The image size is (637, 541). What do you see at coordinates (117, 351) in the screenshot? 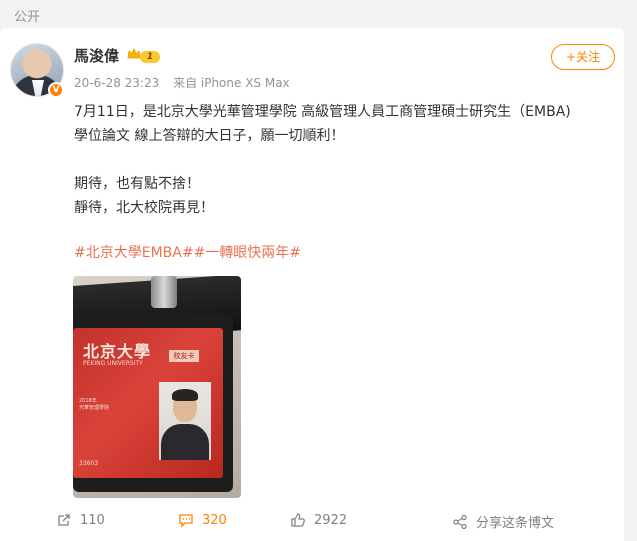
I see `card-title: 北京大學` at bounding box center [117, 351].